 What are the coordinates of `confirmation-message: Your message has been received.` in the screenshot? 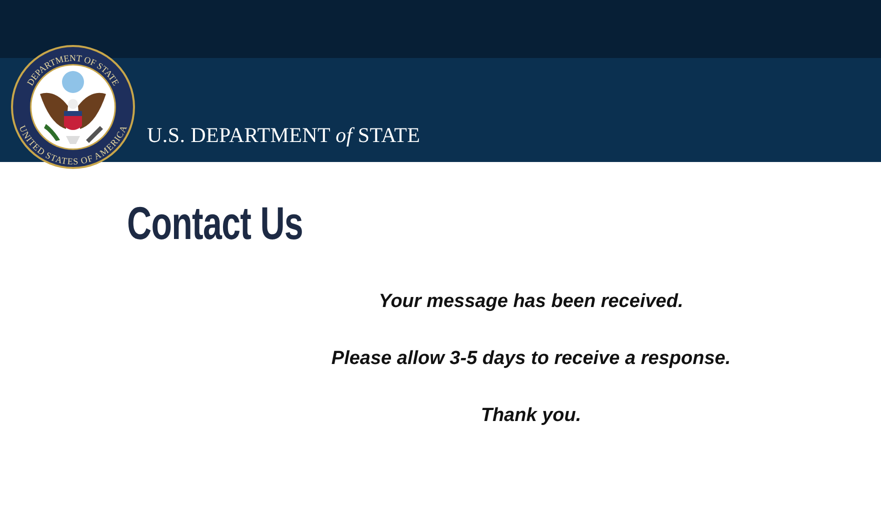 It's located at (531, 301).